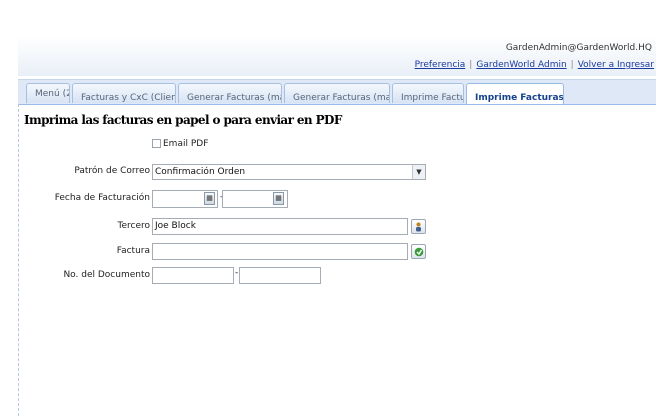 The width and height of the screenshot is (656, 416). What do you see at coordinates (200, 172) in the screenshot?
I see `mail-template-value: Confirmación Orden` at bounding box center [200, 172].